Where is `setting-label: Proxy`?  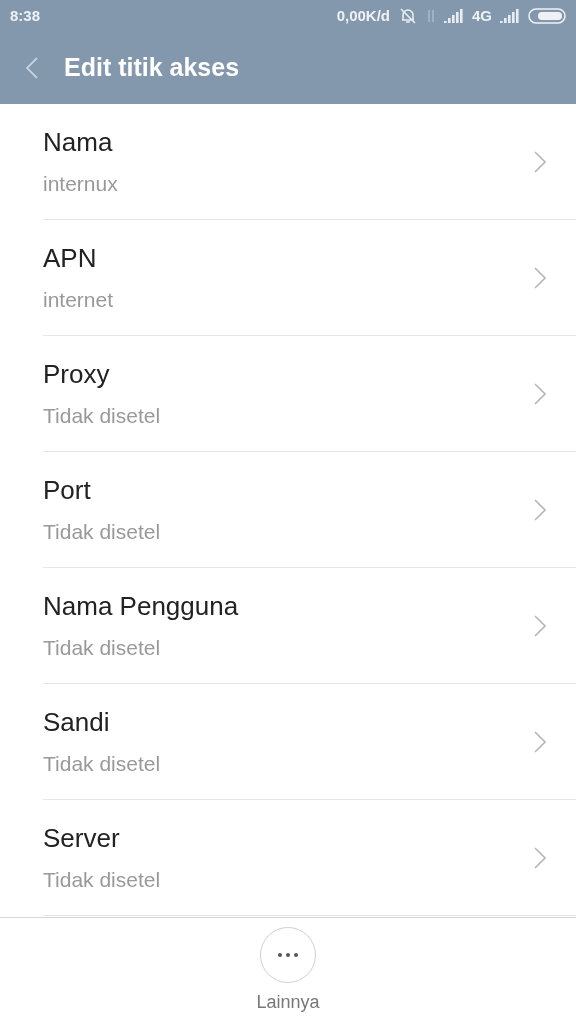 setting-label: Proxy is located at coordinates (77, 375).